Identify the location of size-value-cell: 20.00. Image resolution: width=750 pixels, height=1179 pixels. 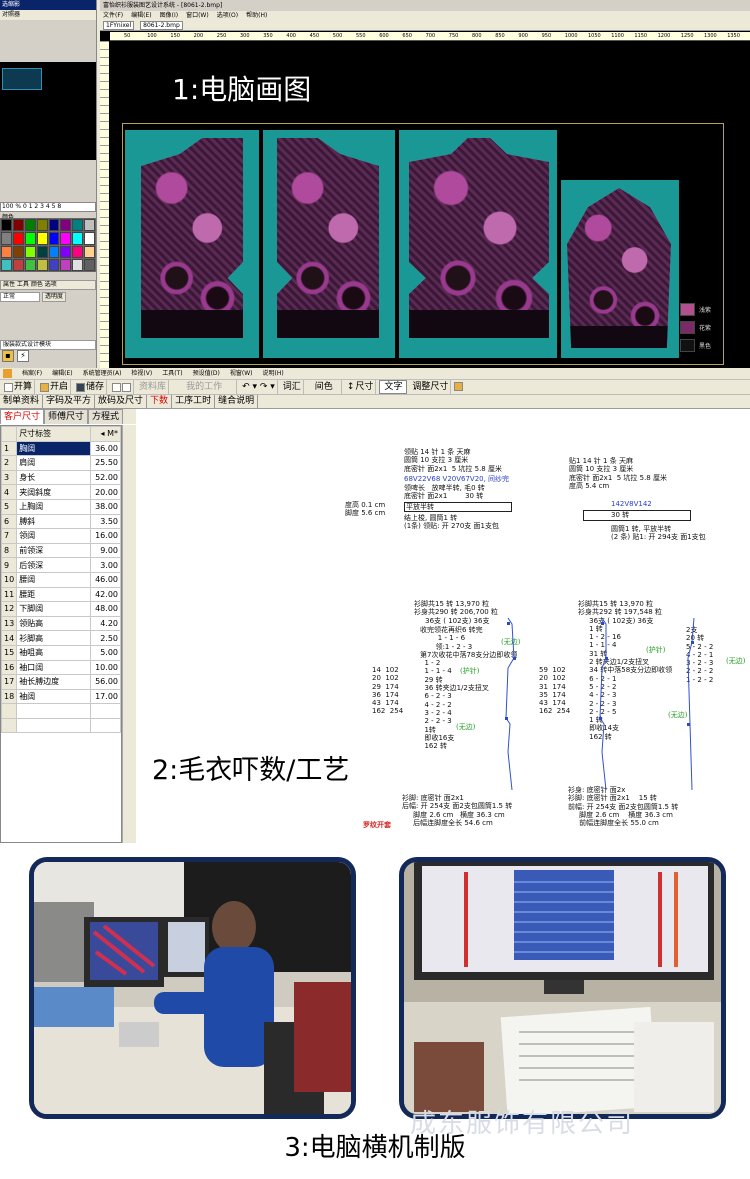
(105, 492).